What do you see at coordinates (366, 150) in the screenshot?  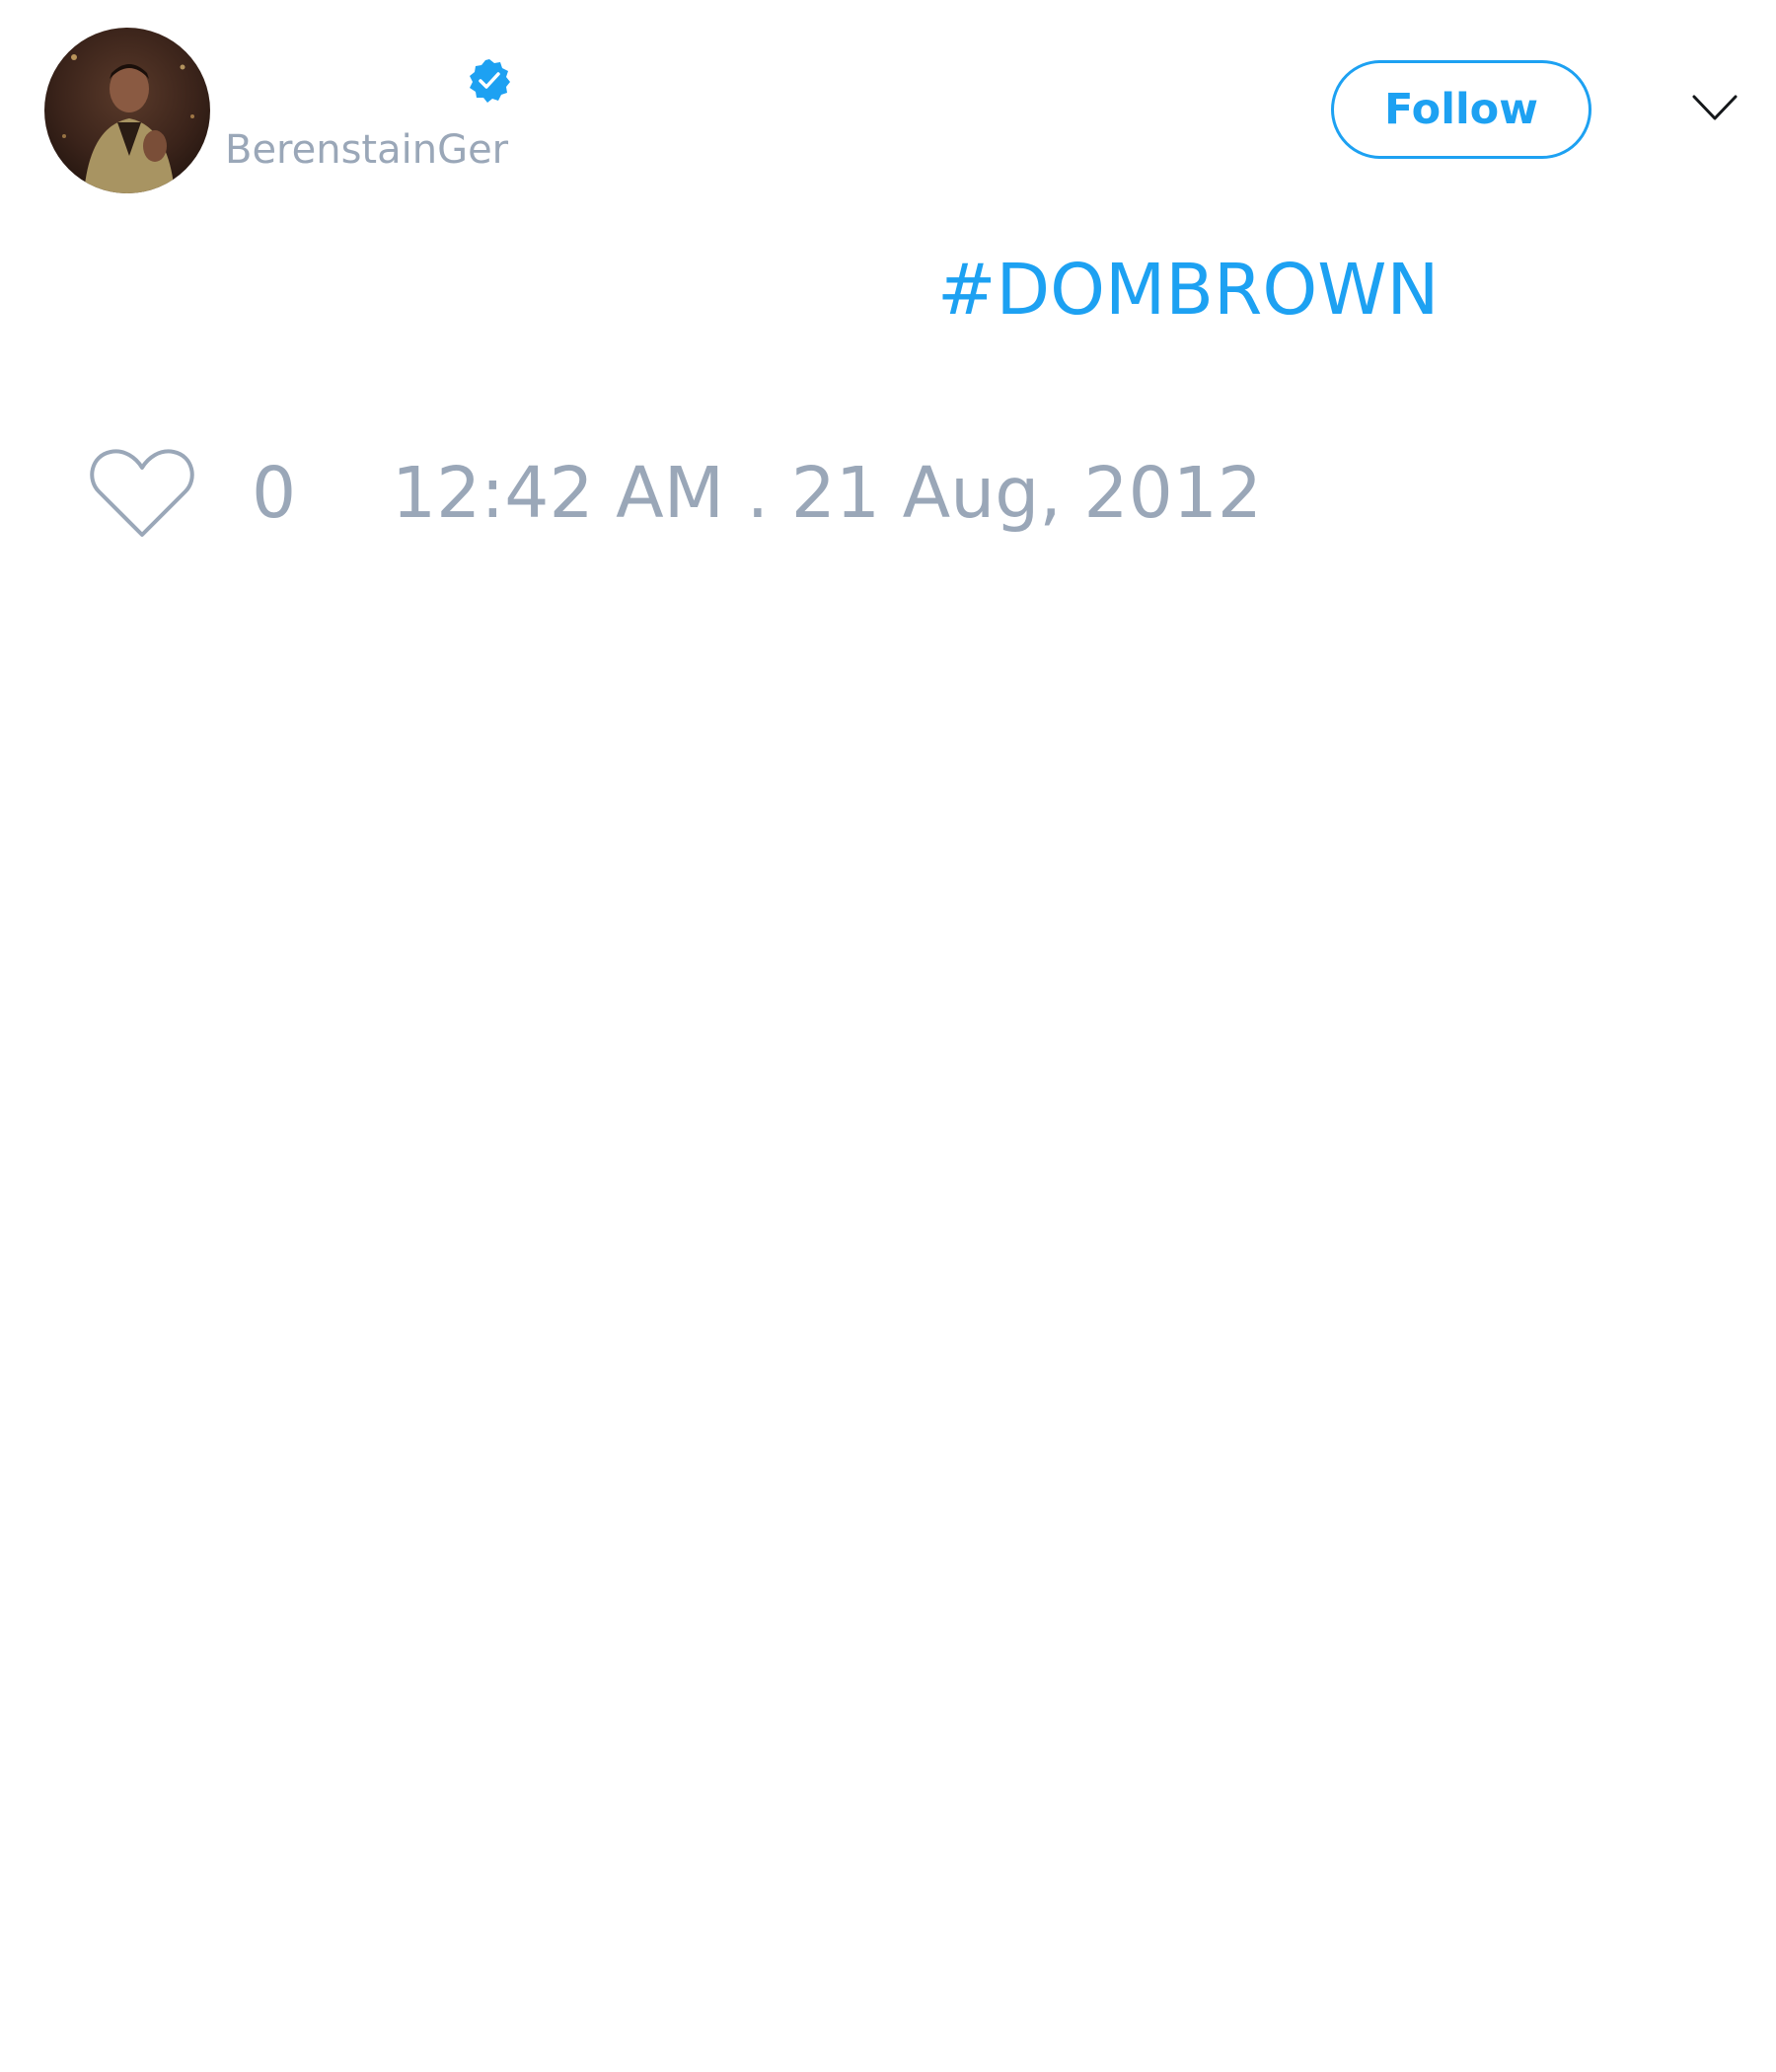 I see `author-handle: BerenstainGer` at bounding box center [366, 150].